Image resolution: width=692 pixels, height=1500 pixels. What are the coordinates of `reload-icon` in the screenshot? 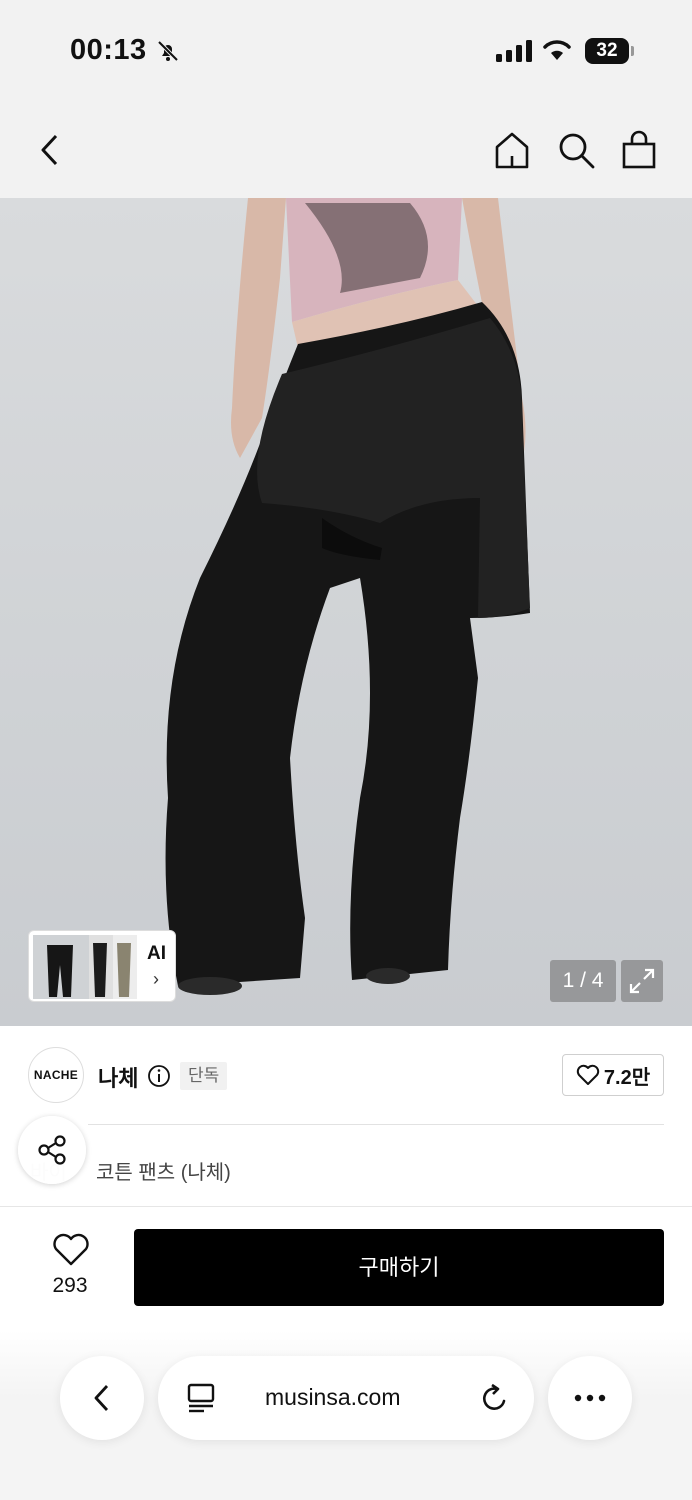 It's located at (495, 1398).